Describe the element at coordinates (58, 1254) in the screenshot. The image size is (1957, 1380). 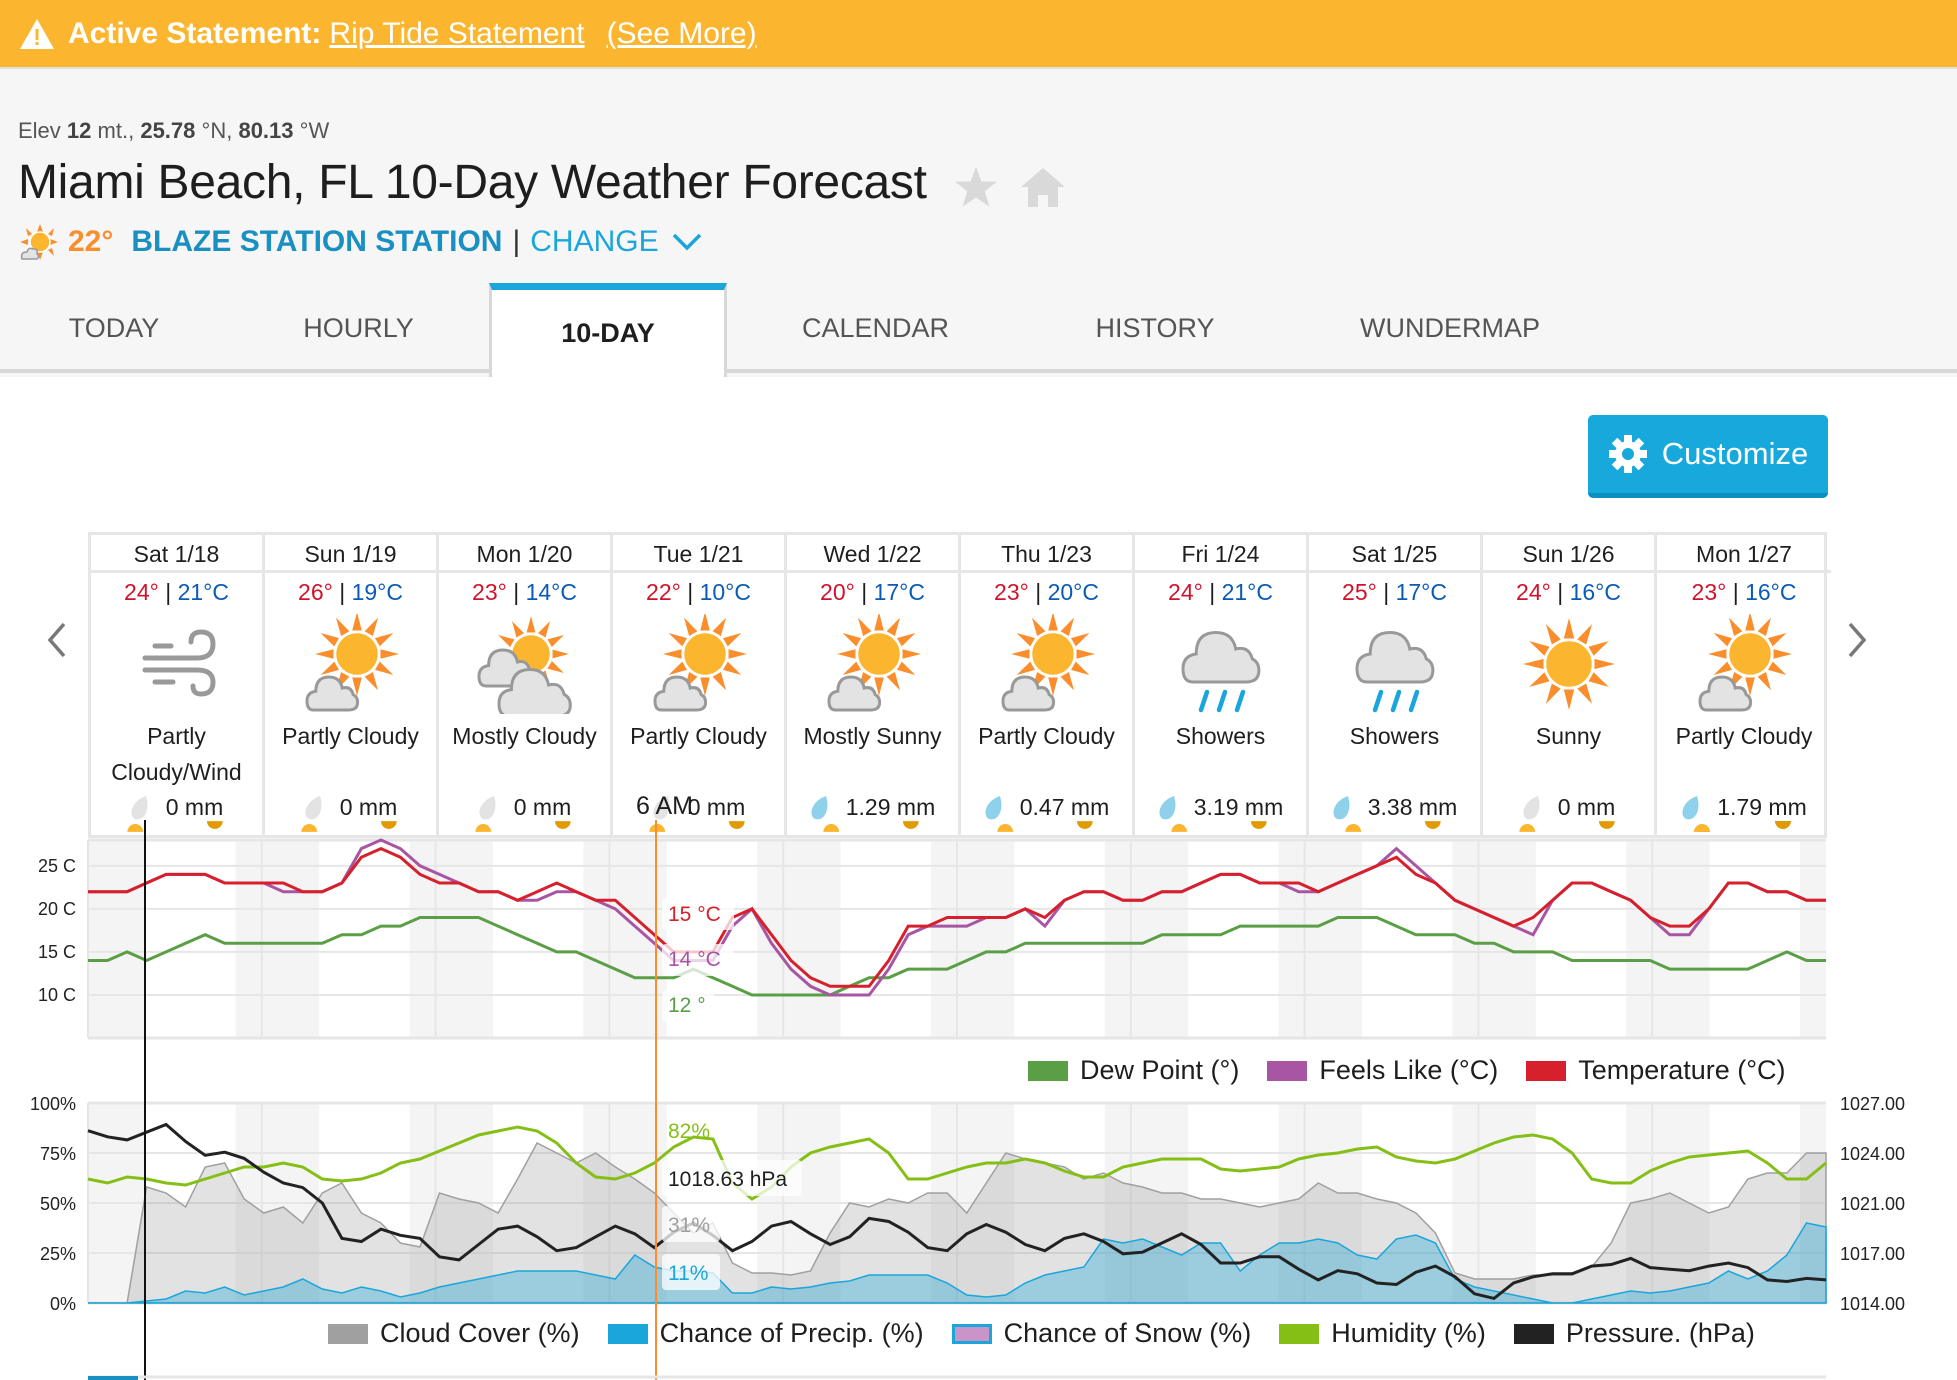
I see `percent-y-tick-label: 25%` at that location.